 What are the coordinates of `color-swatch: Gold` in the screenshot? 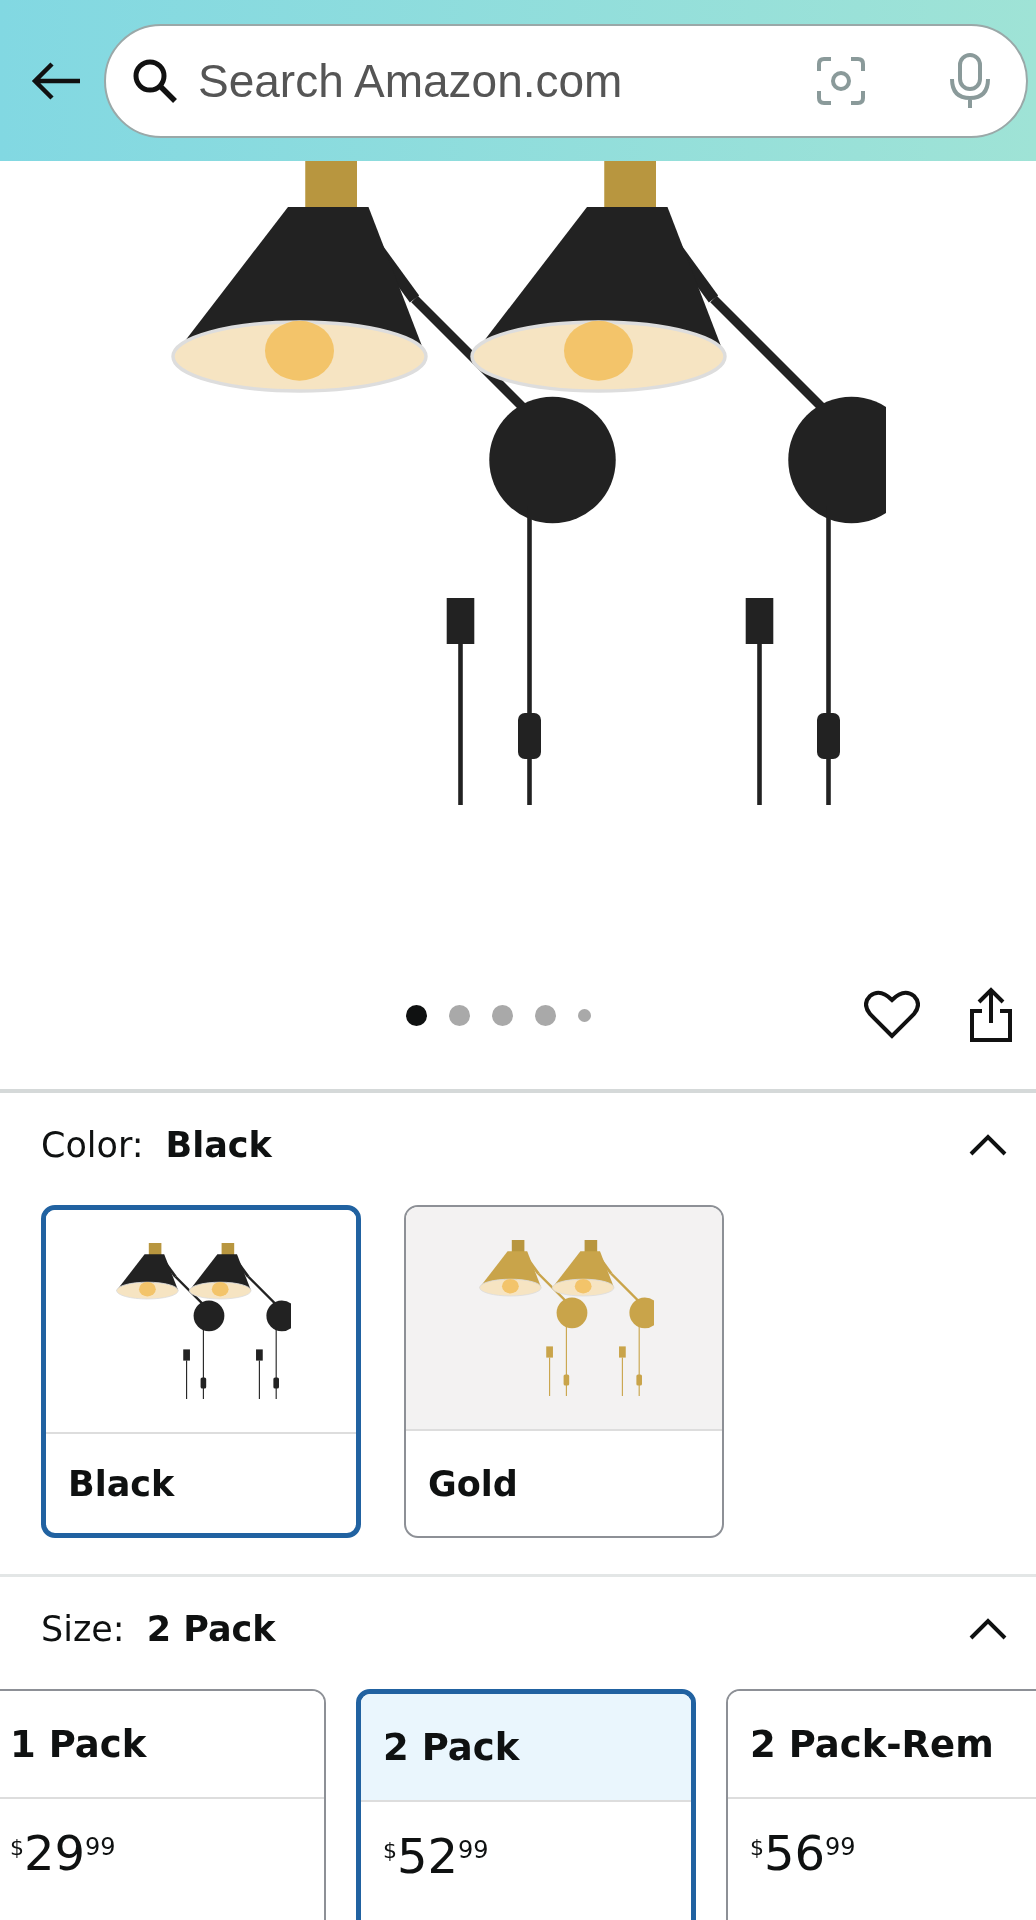 It's located at (564, 1371).